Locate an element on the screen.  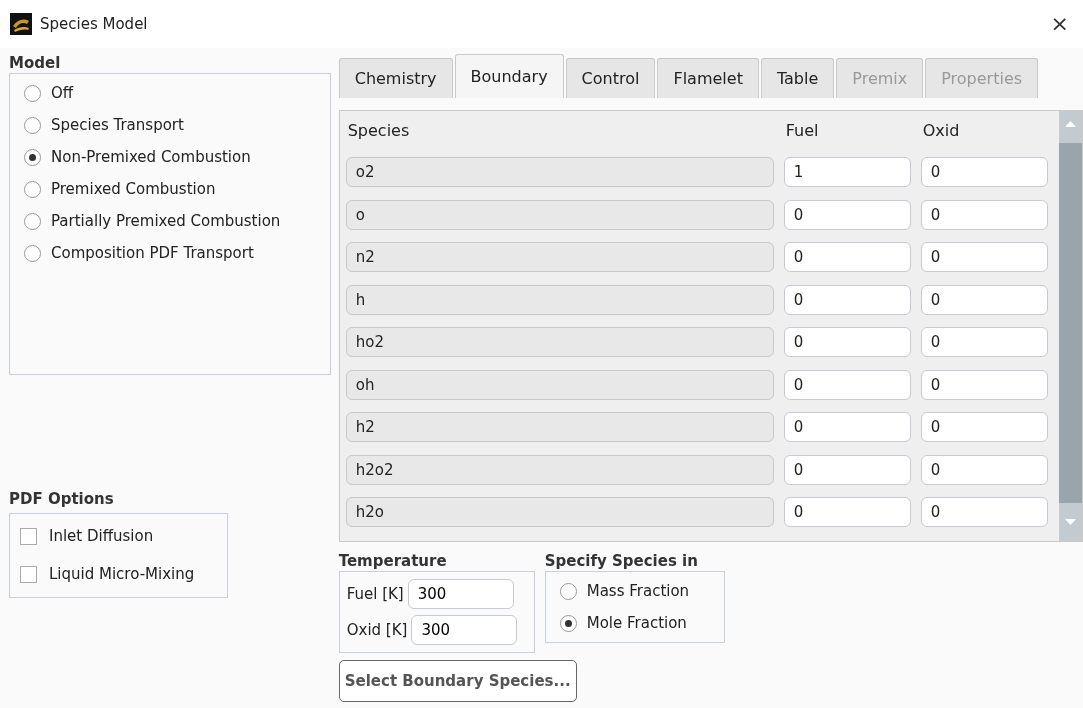
species-name-field: h2o2 is located at coordinates (559, 469).